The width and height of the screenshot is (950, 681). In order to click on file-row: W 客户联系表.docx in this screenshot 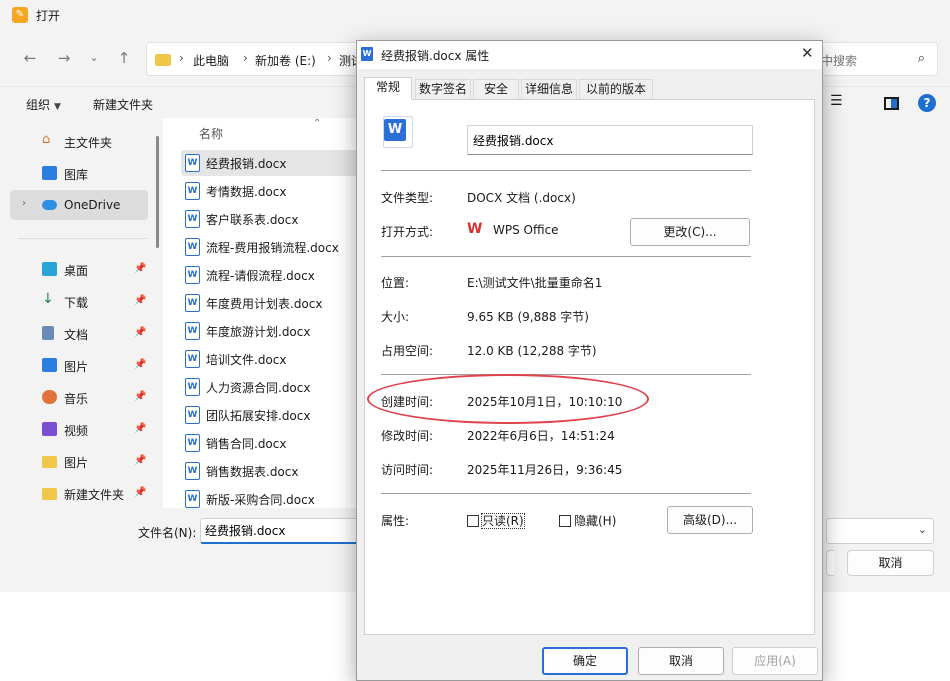, I will do `click(271, 219)`.